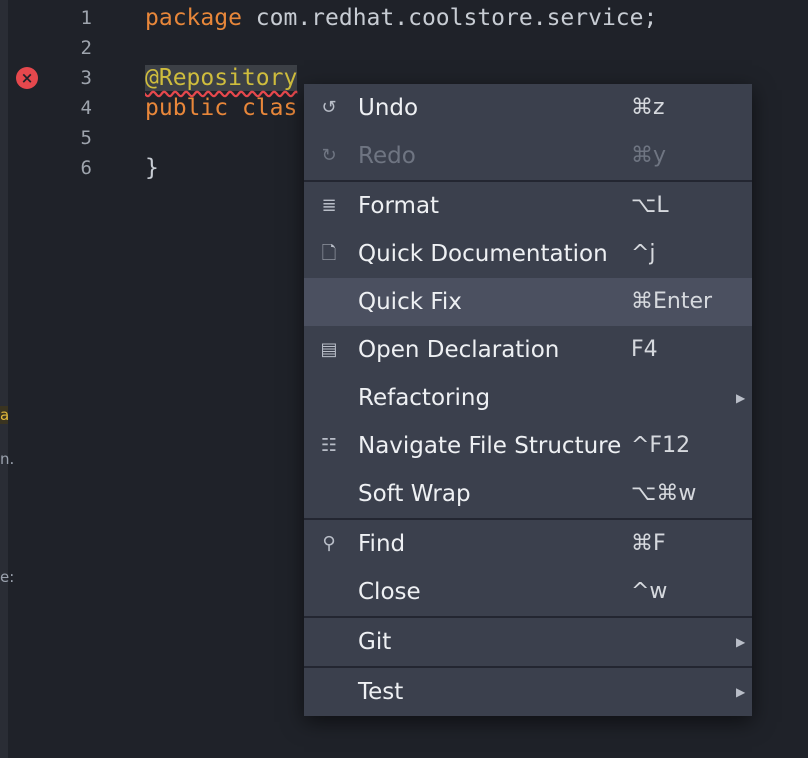  What do you see at coordinates (389, 592) in the screenshot?
I see `menu-item-label: Close` at bounding box center [389, 592].